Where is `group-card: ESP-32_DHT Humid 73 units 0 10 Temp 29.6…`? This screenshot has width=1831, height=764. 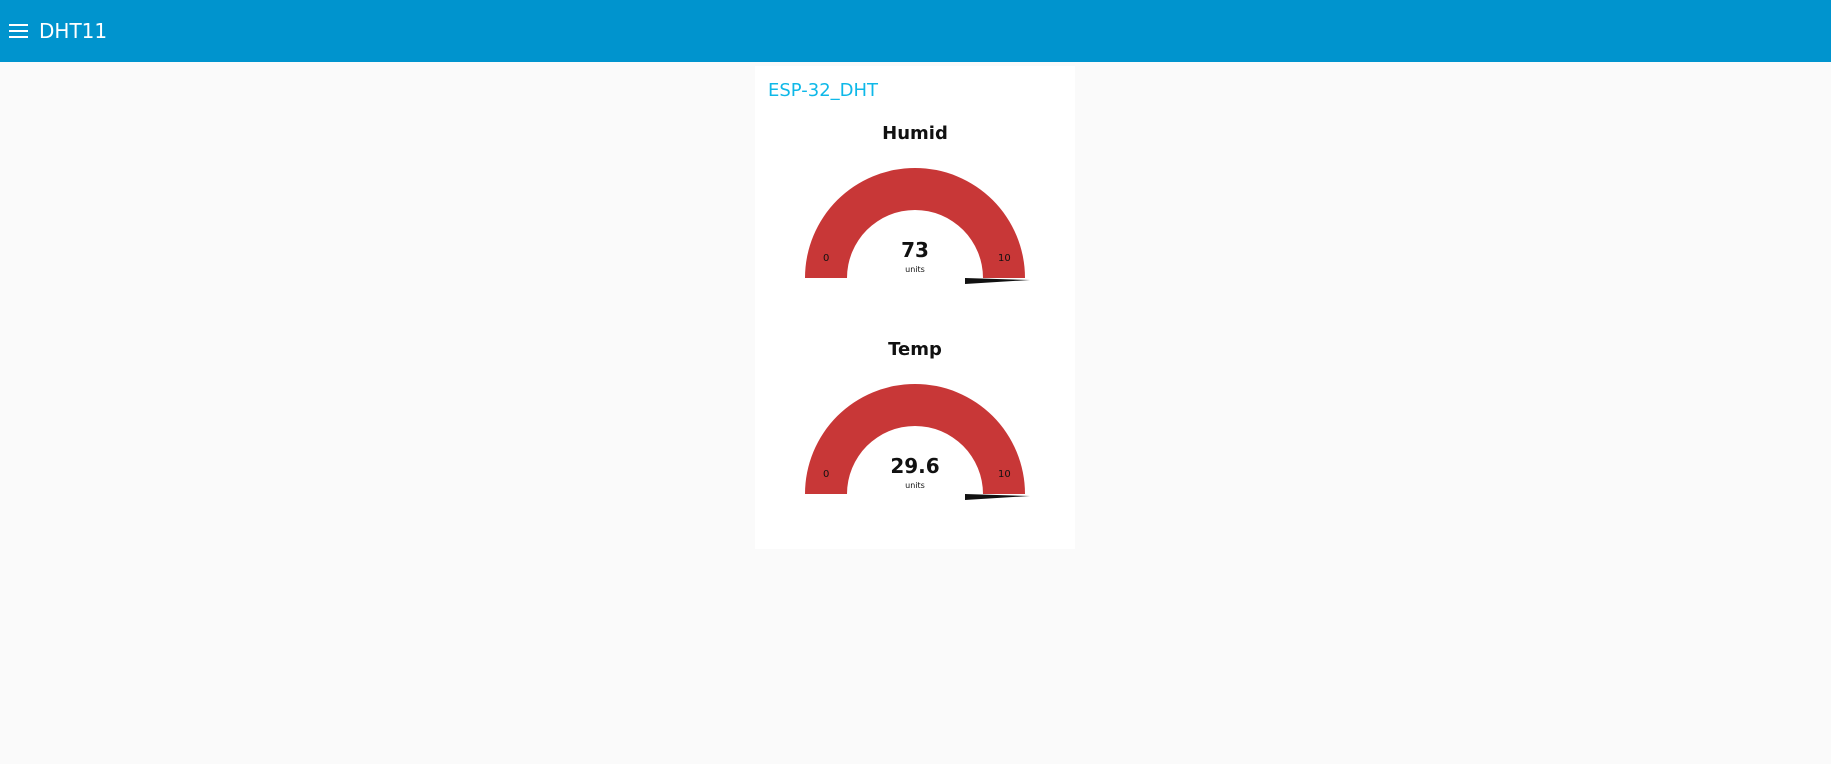 group-card: ESP-32_DHT Humid 73 units 0 10 Temp 29.6… is located at coordinates (915, 307).